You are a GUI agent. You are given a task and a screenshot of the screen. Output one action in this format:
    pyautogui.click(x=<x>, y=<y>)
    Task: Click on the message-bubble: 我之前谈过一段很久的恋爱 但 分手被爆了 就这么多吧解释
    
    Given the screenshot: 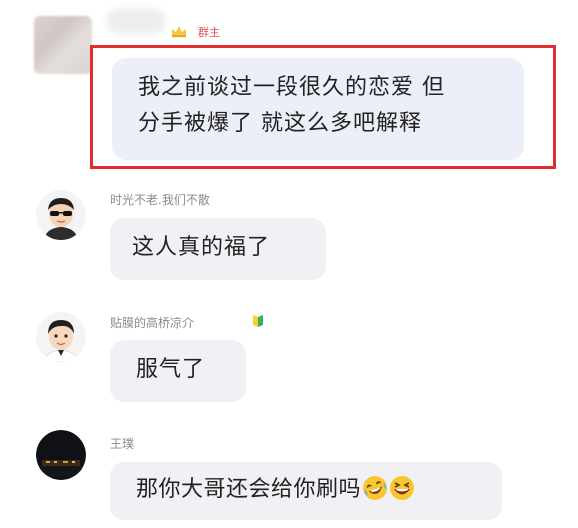 What is the action you would take?
    pyautogui.click(x=318, y=109)
    